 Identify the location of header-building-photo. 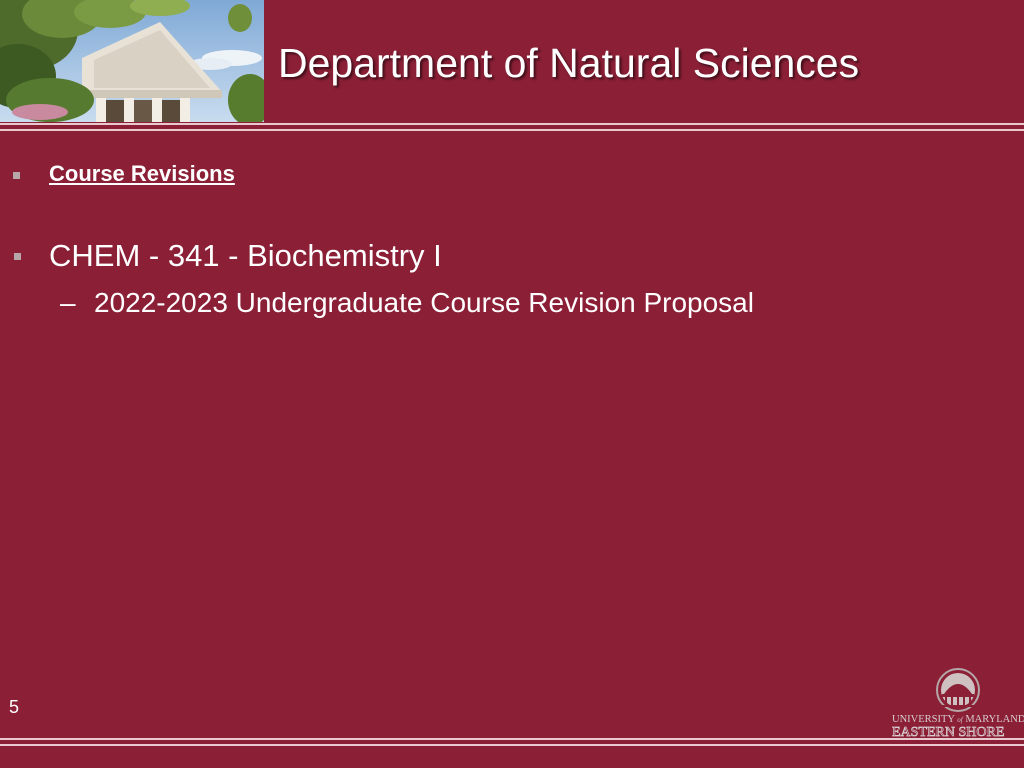
(132, 61).